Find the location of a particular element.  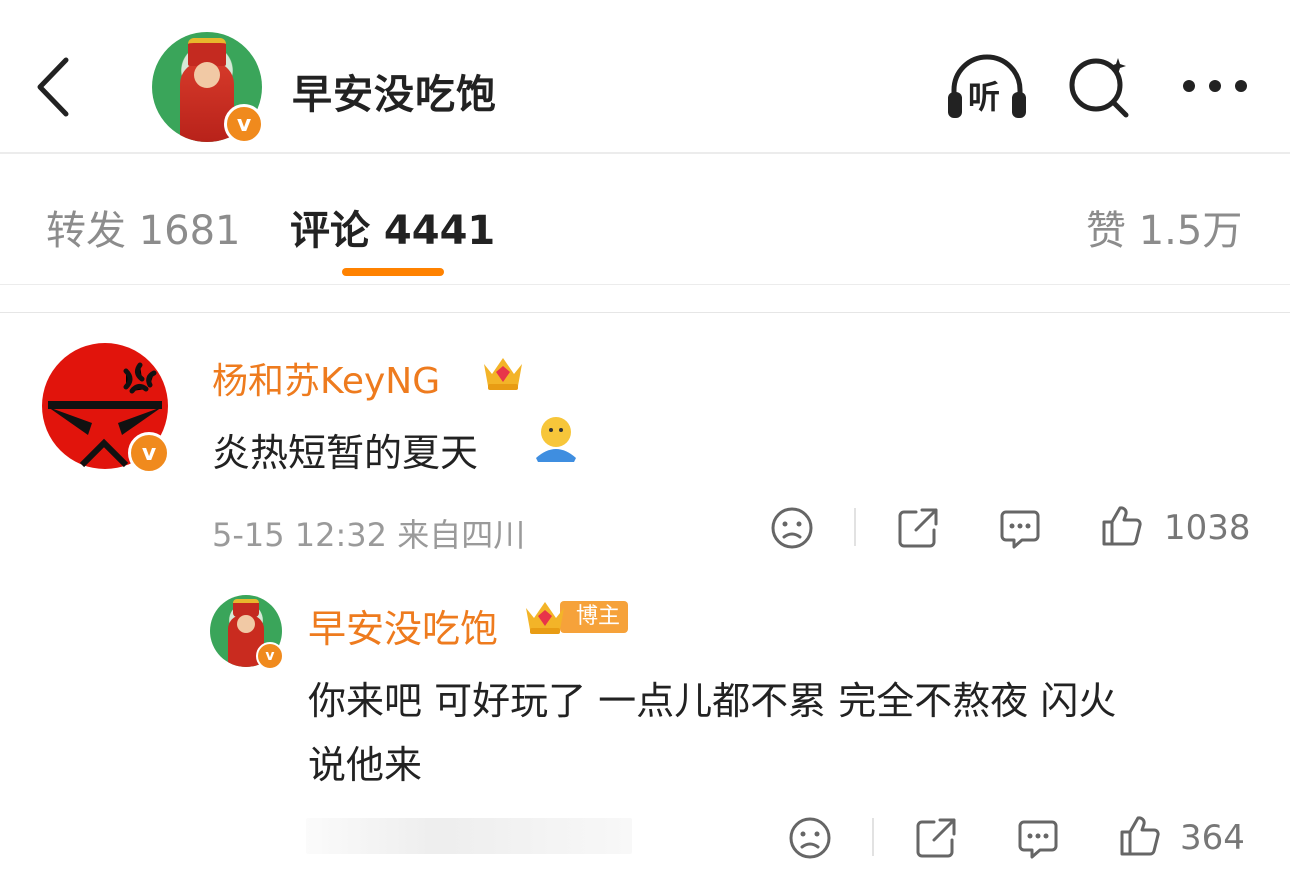

tab-repost: 转发 1681 is located at coordinates (143, 227).